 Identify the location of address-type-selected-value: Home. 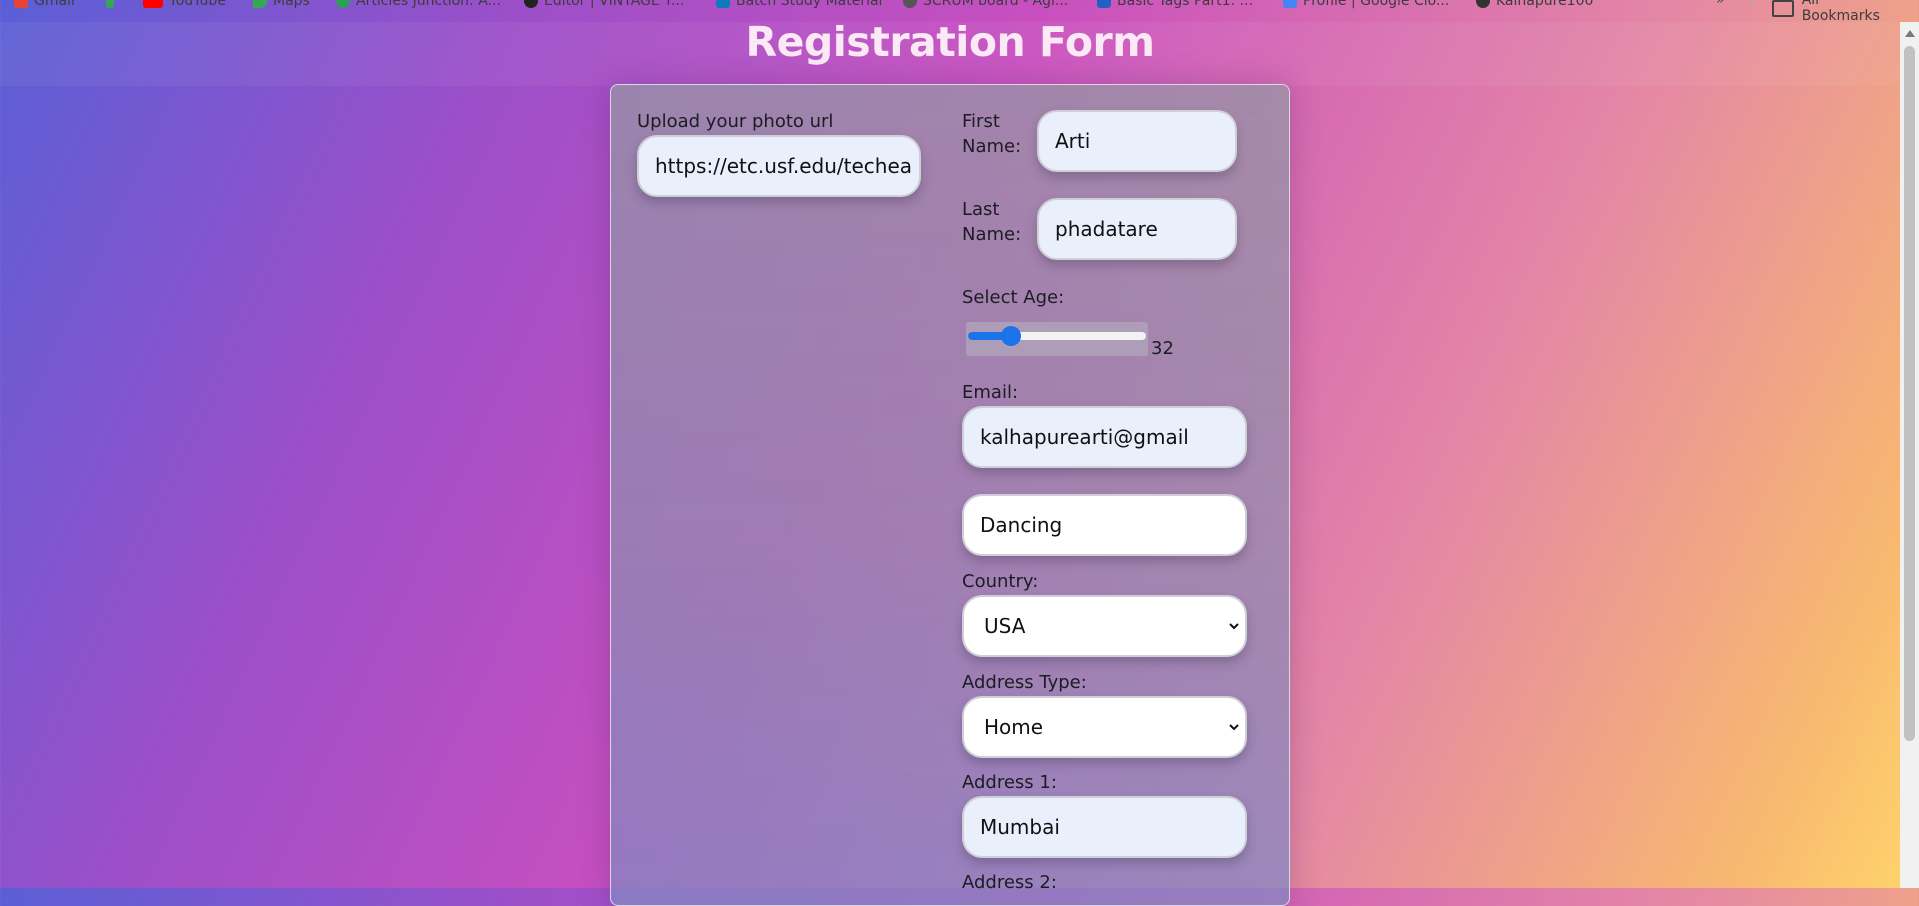
(1014, 727).